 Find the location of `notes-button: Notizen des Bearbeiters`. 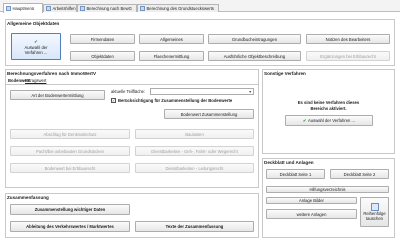

notes-button: Notizen des Bearbeiters is located at coordinates (348, 39).